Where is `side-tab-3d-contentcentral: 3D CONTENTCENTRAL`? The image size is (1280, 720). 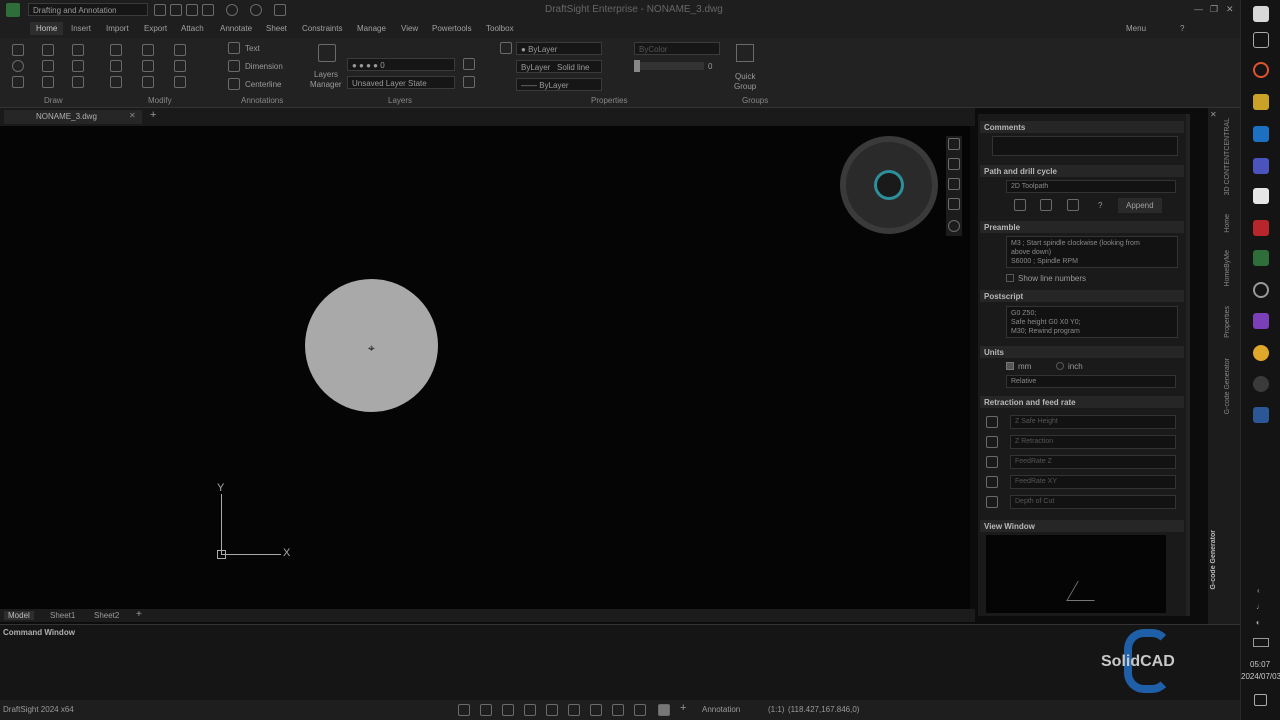
side-tab-3d-contentcentral: 3D CONTENTCENTRAL is located at coordinates (1227, 156).